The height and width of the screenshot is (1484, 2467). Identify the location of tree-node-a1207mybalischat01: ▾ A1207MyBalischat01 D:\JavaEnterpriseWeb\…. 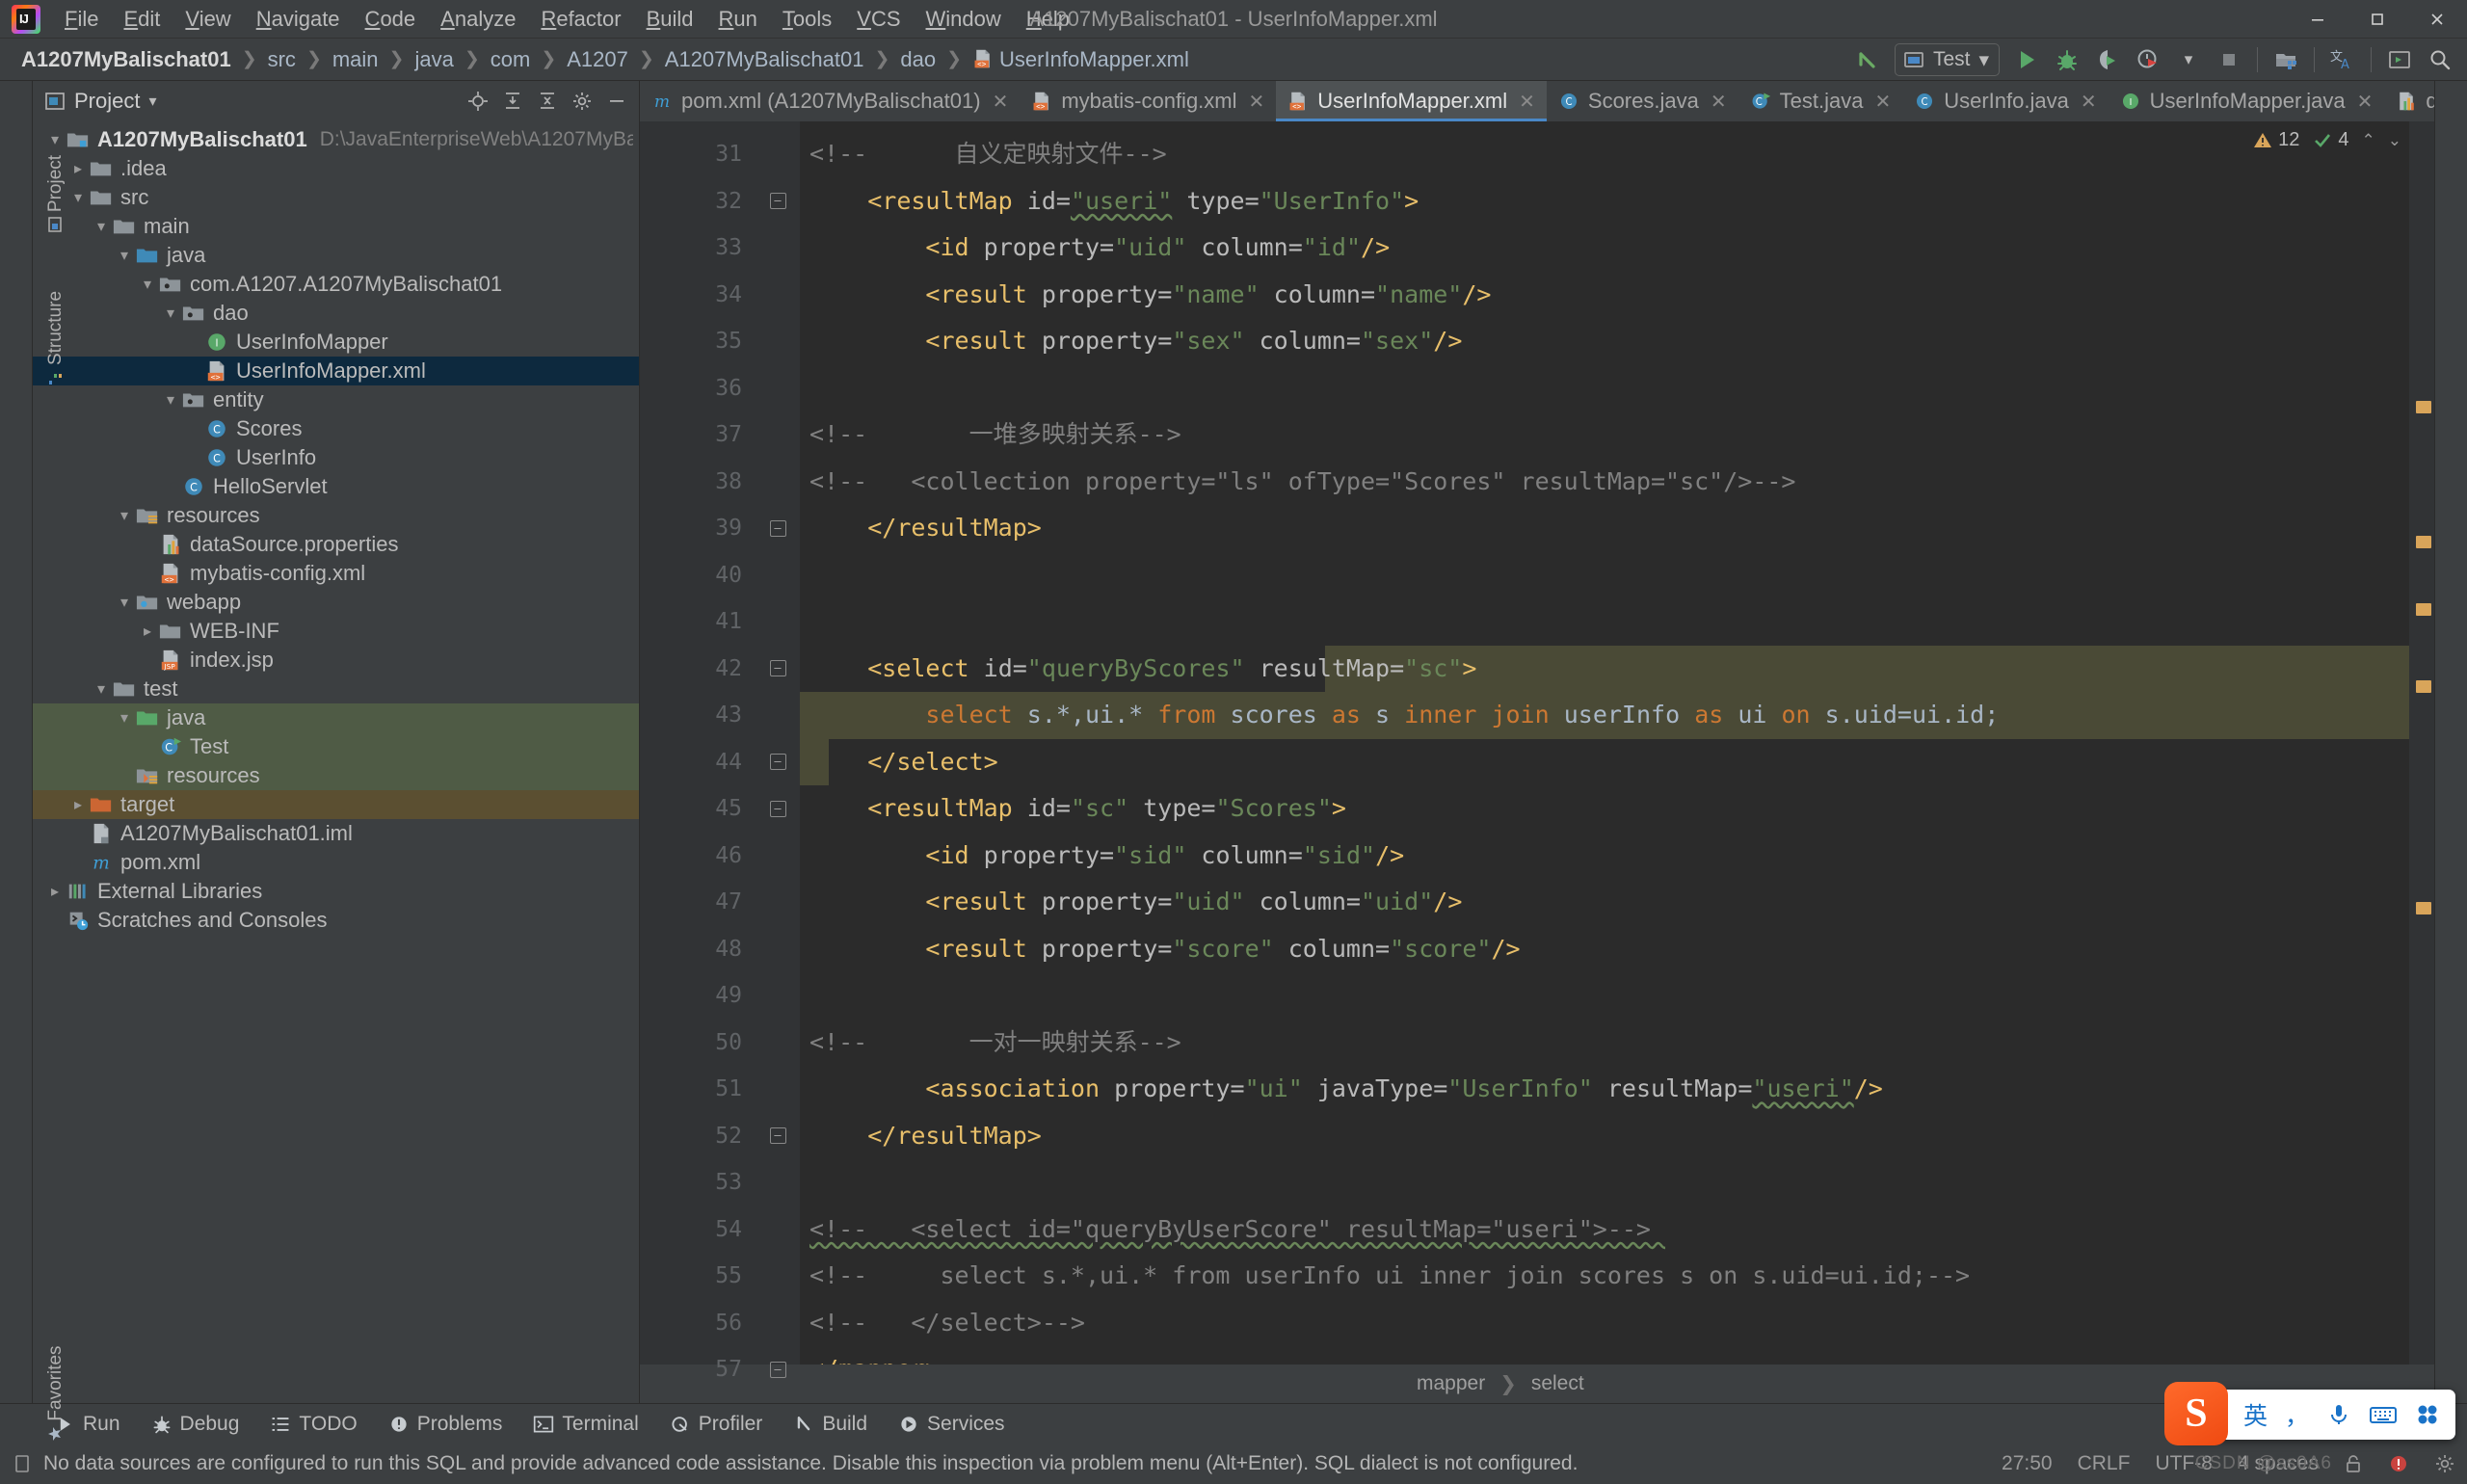
(336, 139).